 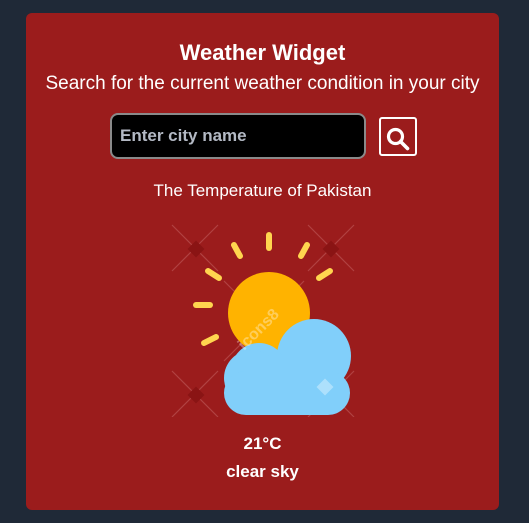 I want to click on widget-title: Weather Widget, so click(x=262, y=52).